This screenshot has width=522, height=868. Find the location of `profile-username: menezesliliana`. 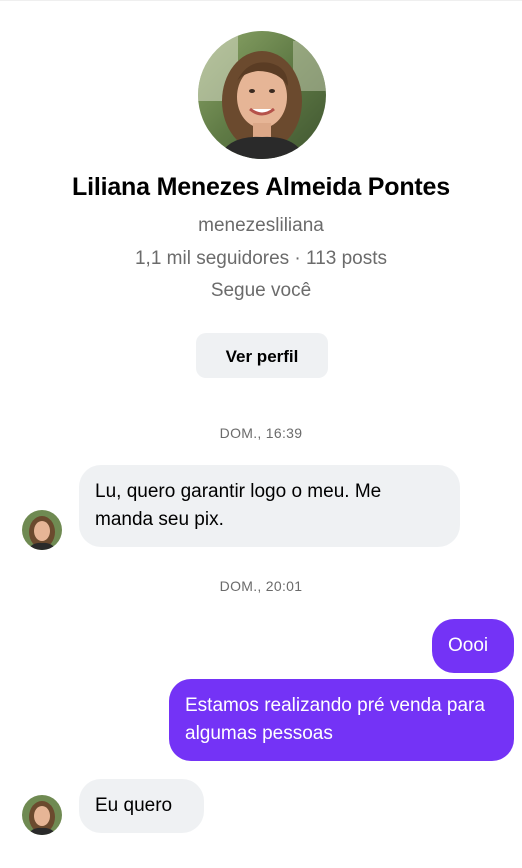

profile-username: menezesliliana is located at coordinates (261, 225).